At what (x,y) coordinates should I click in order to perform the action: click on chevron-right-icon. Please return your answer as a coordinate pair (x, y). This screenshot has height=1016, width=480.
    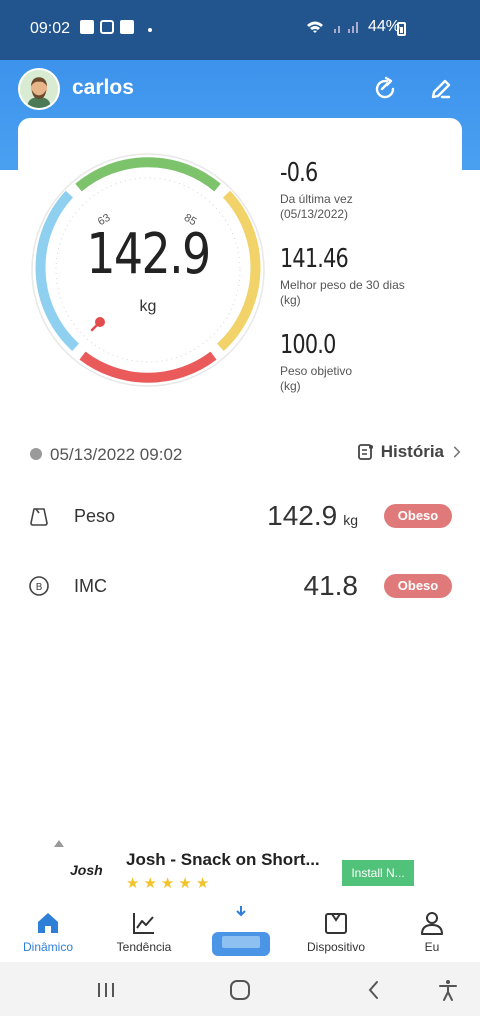
    Looking at the image, I should click on (457, 452).